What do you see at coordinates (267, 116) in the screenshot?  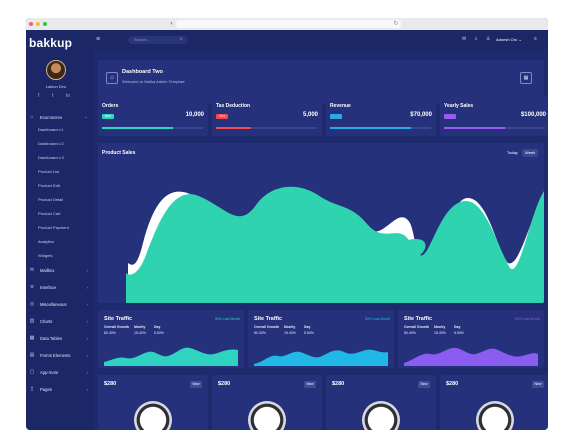 I see `stat-card-tax-deduction: Tax Deduction 75% 5,000` at bounding box center [267, 116].